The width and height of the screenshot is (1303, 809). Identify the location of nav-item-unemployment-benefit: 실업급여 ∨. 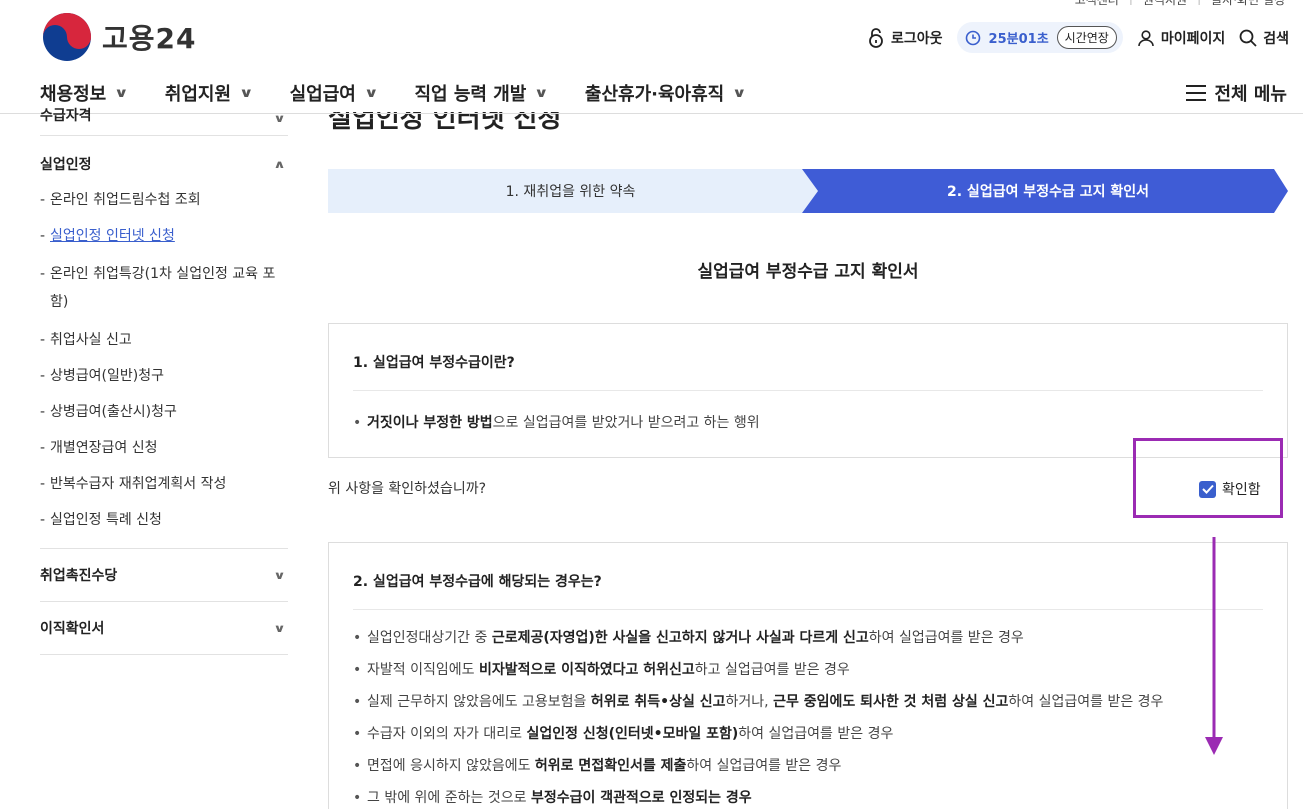
(334, 93).